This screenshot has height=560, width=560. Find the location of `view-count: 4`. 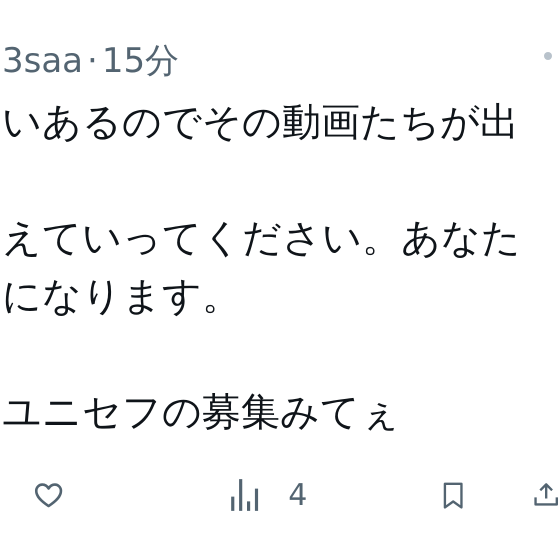

view-count: 4 is located at coordinates (298, 495).